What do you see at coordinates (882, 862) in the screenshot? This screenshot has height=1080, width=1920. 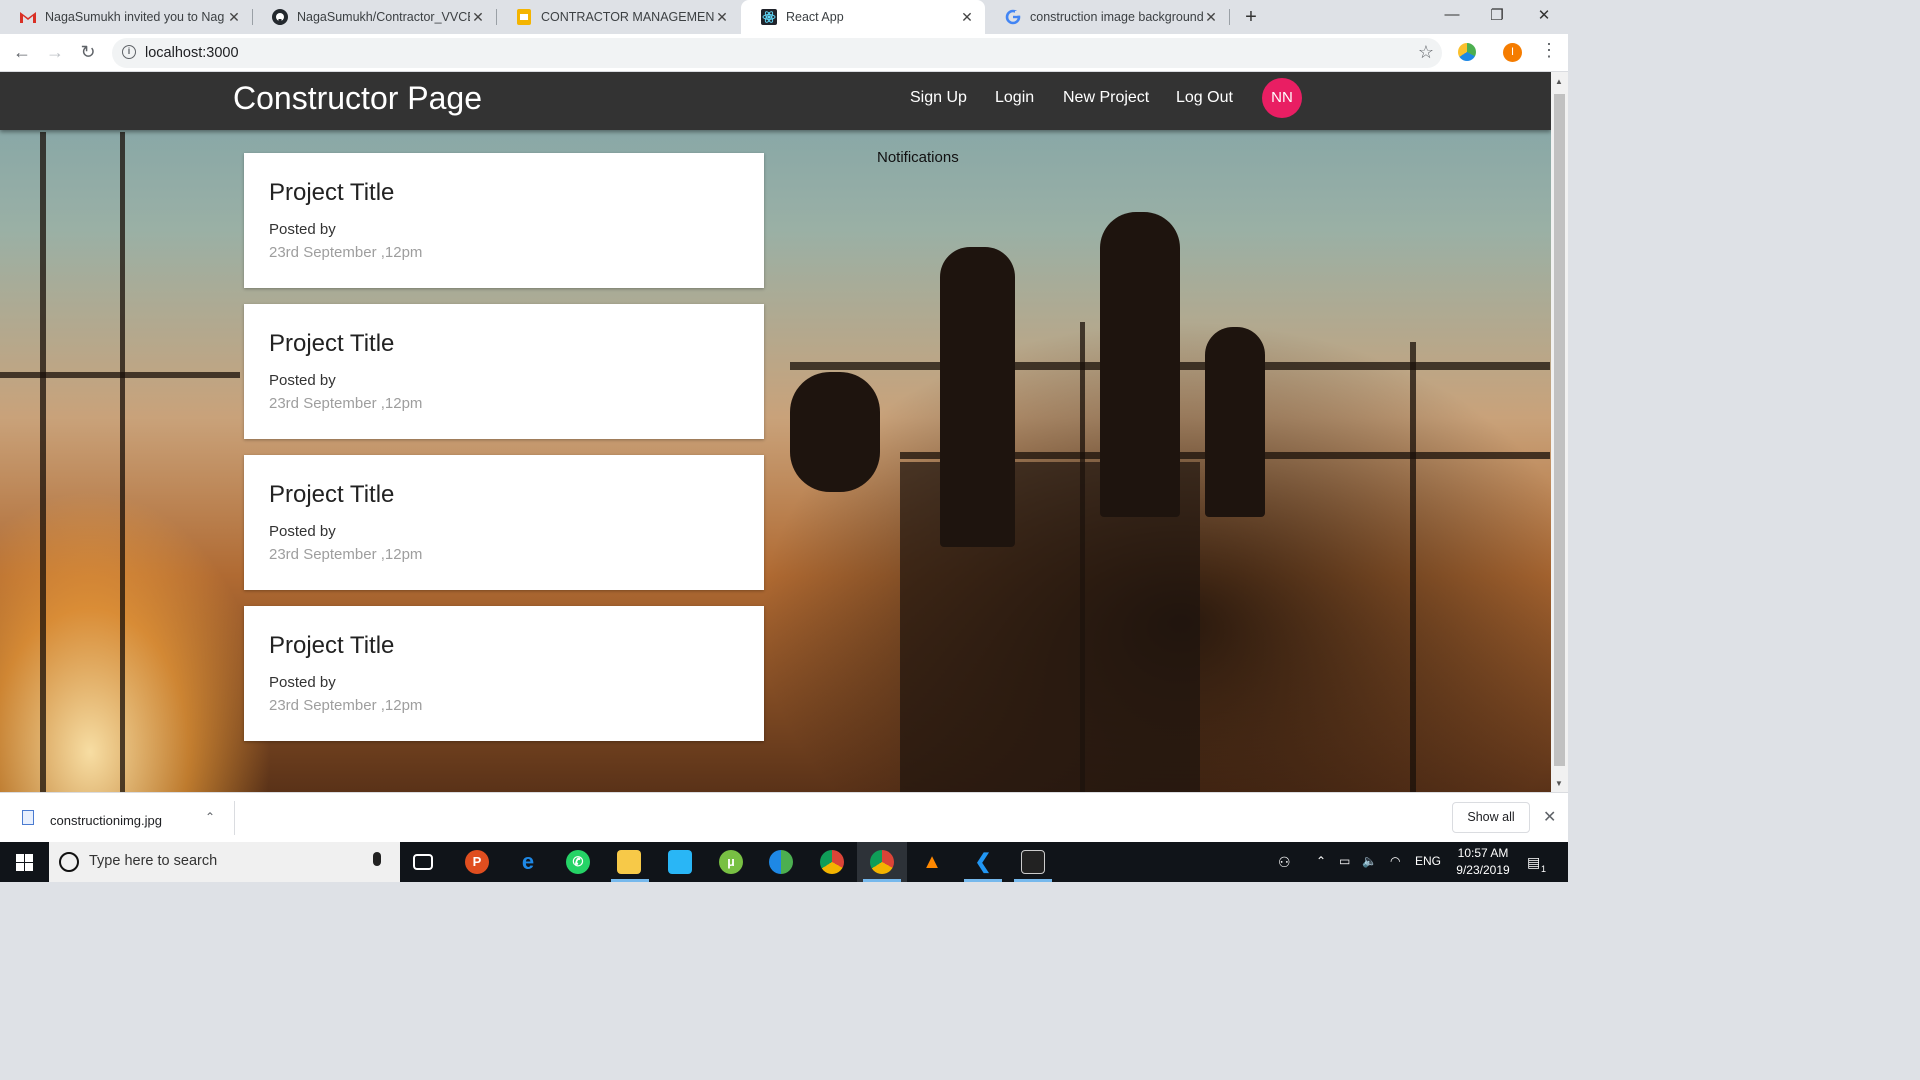 I see `chrome-active-icon` at bounding box center [882, 862].